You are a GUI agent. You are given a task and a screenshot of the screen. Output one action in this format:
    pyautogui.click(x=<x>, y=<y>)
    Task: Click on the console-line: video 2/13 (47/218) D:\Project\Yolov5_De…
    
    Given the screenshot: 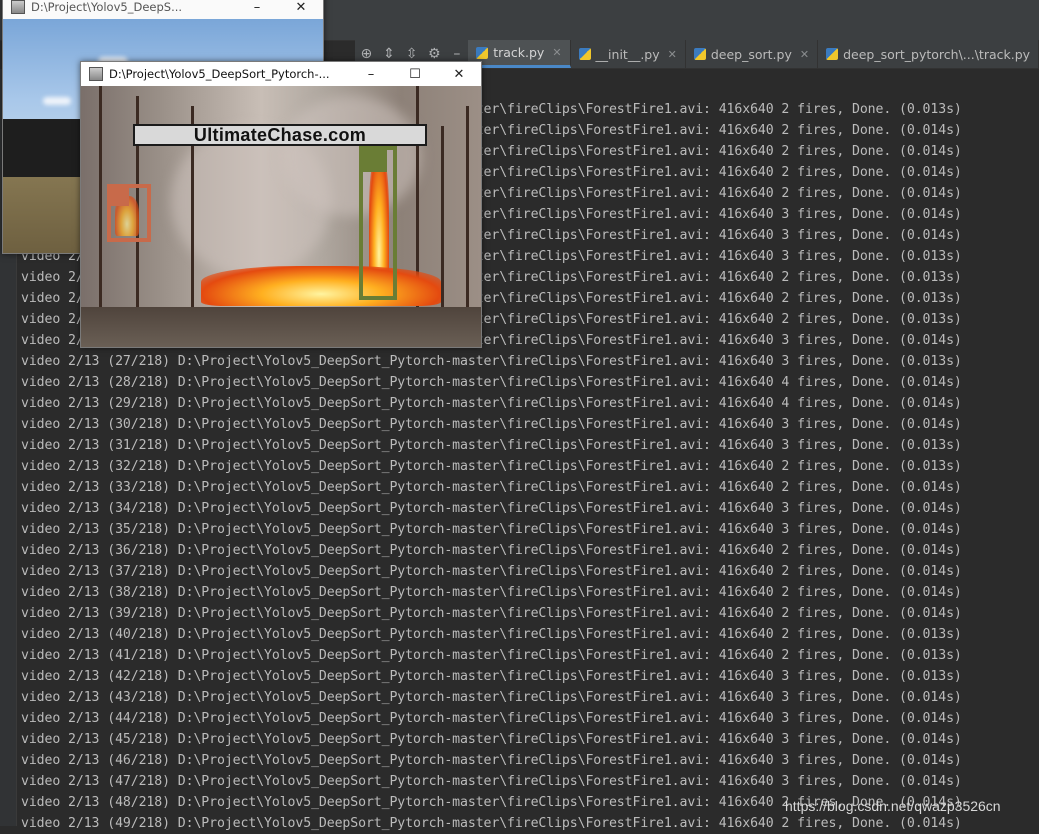 What is the action you would take?
    pyautogui.click(x=491, y=781)
    